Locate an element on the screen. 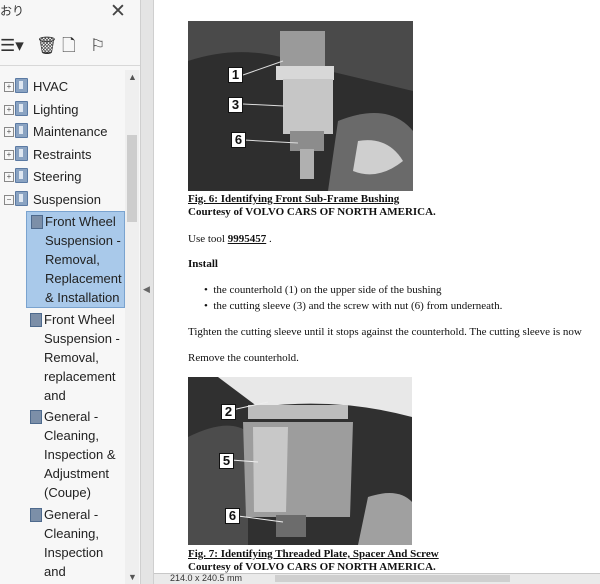 This screenshot has width=600, height=584. panel-title: おり is located at coordinates (12, 11).